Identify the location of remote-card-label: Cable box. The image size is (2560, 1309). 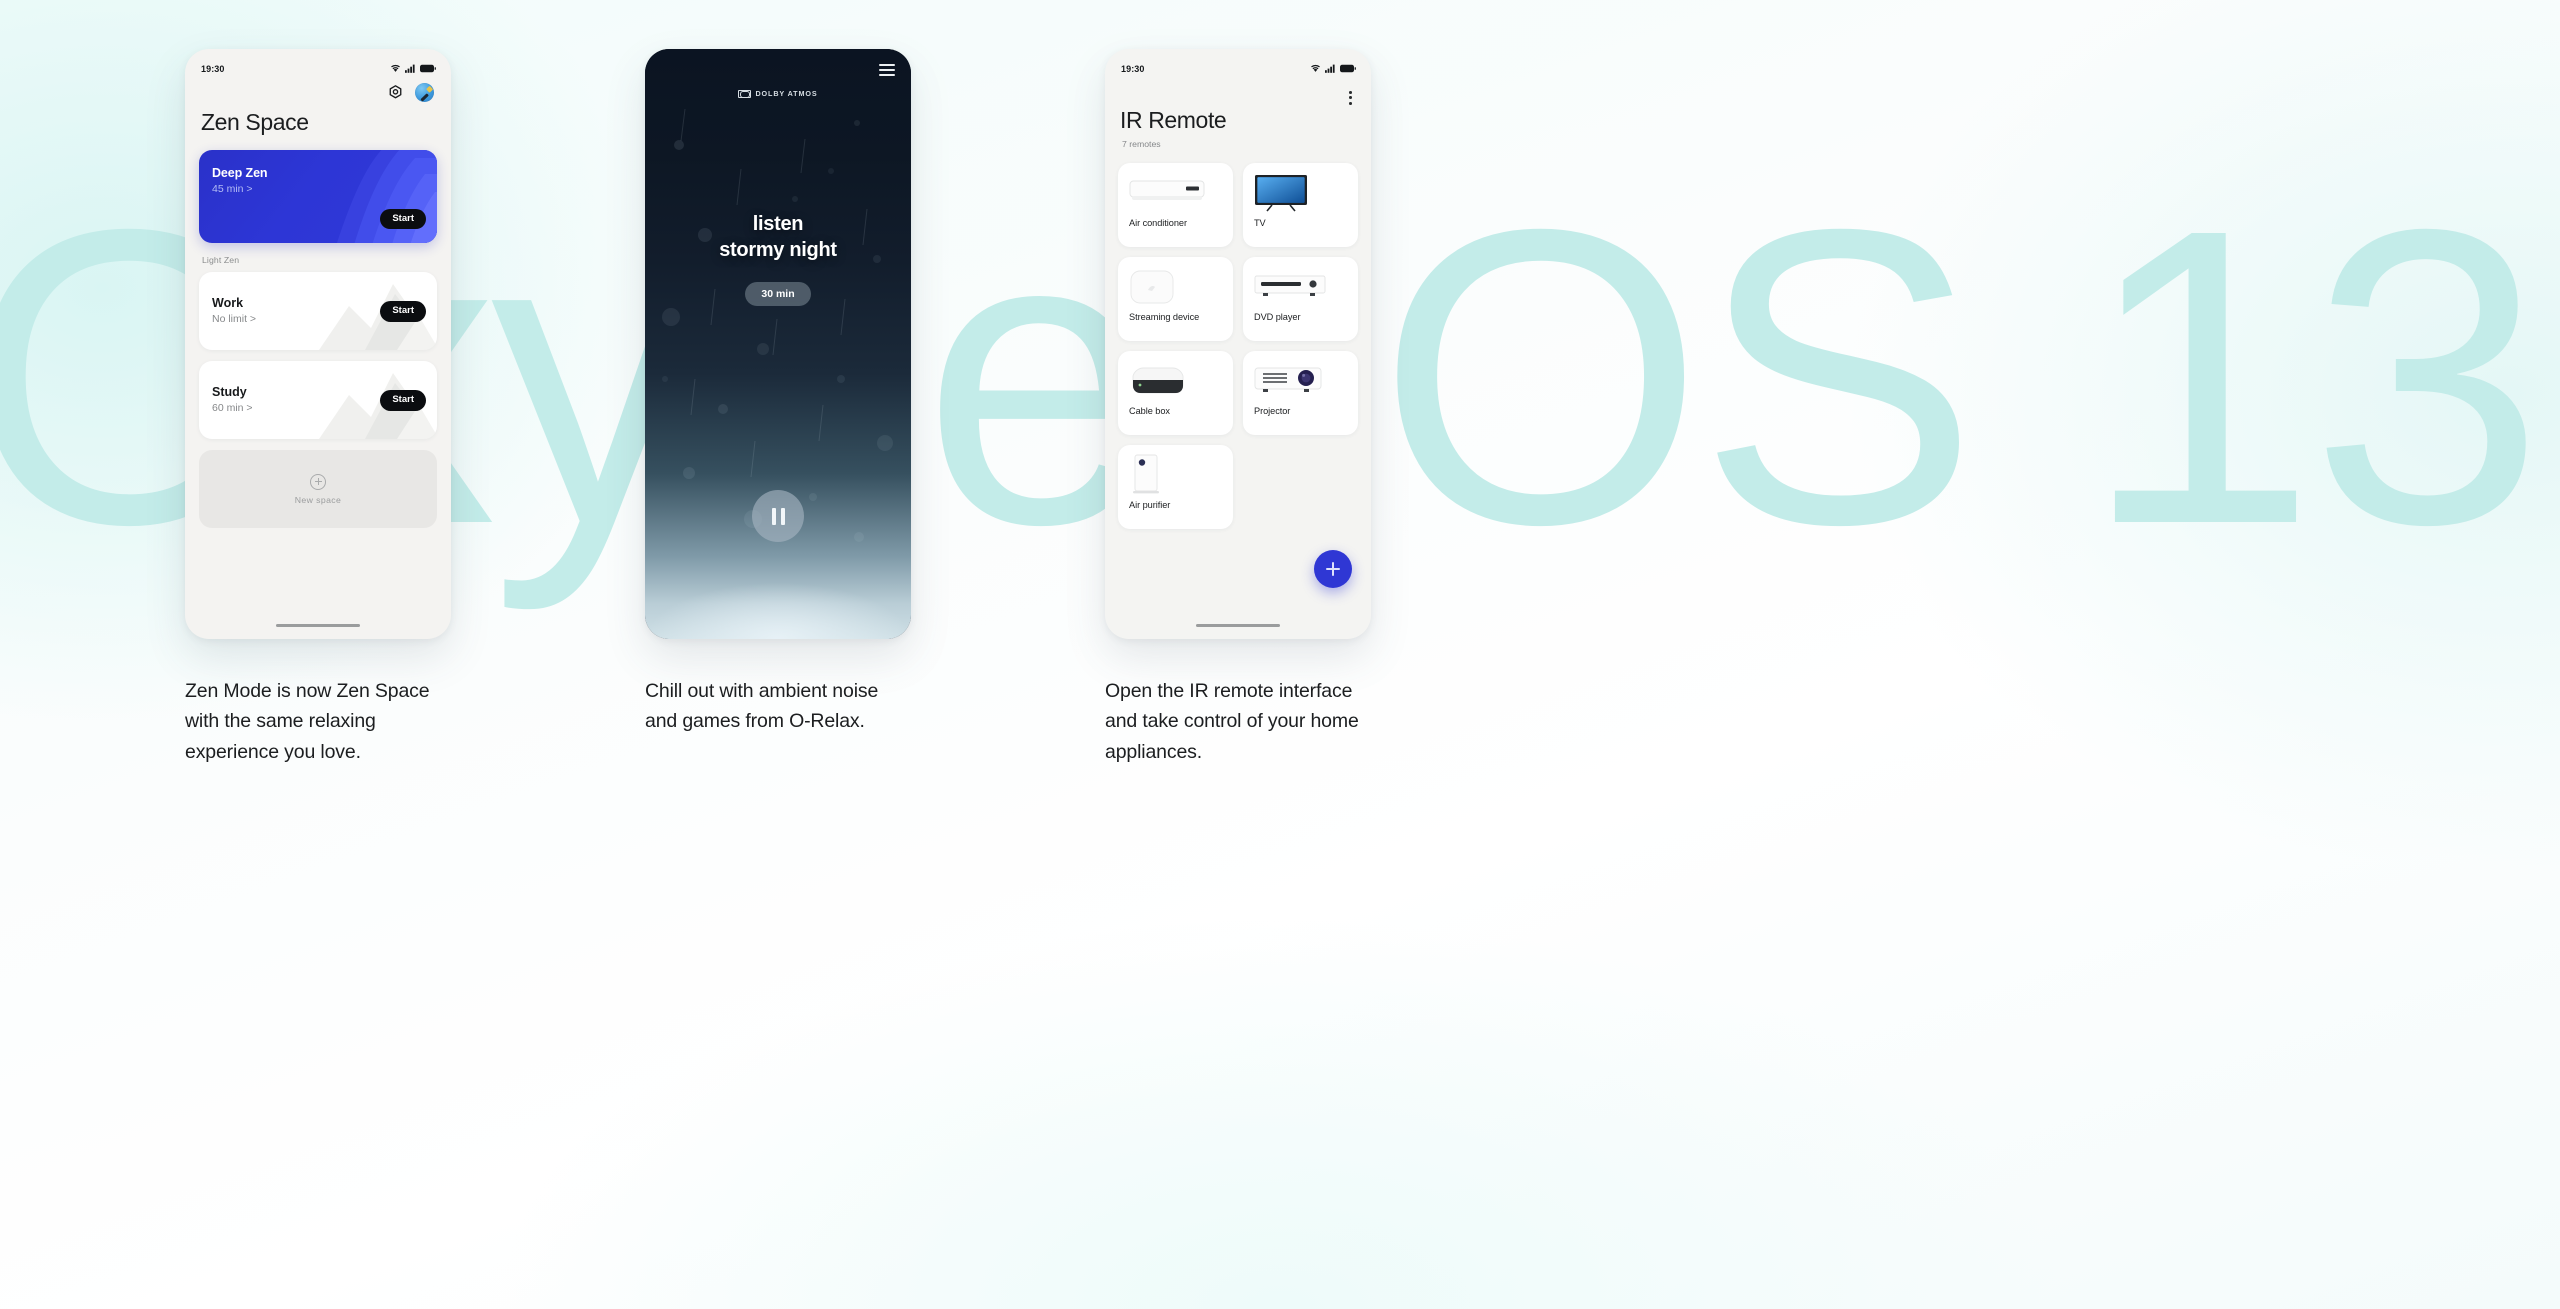
(1149, 411).